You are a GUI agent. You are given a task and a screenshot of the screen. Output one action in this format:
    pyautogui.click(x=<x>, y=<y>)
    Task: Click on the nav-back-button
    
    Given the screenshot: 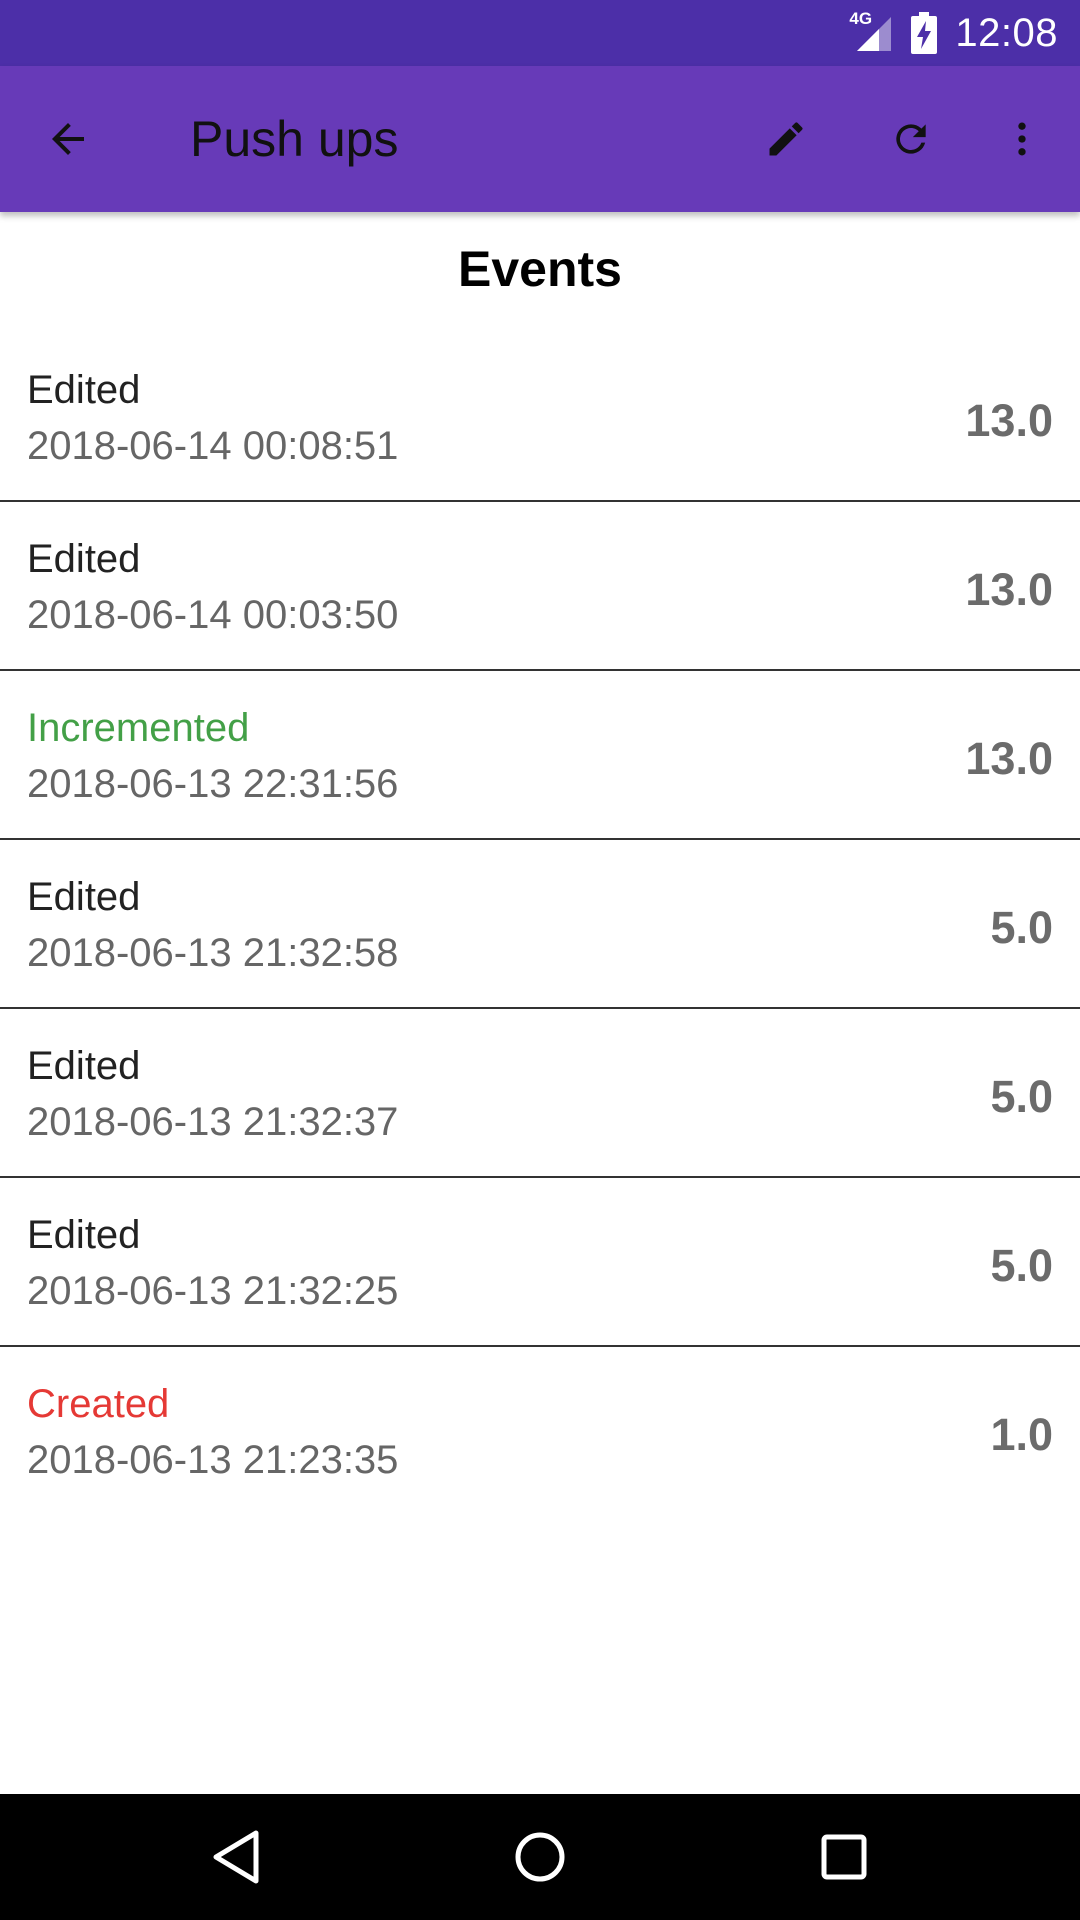 What is the action you would take?
    pyautogui.click(x=236, y=1857)
    